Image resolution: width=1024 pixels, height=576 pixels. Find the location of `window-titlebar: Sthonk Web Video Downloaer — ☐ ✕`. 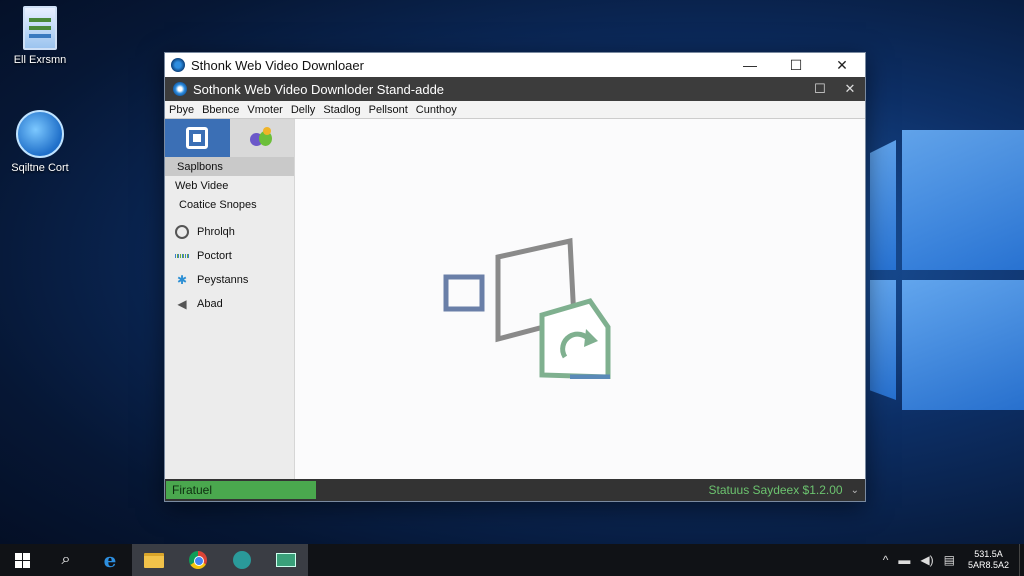

window-titlebar: Sthonk Web Video Downloaer — ☐ ✕ is located at coordinates (515, 65).